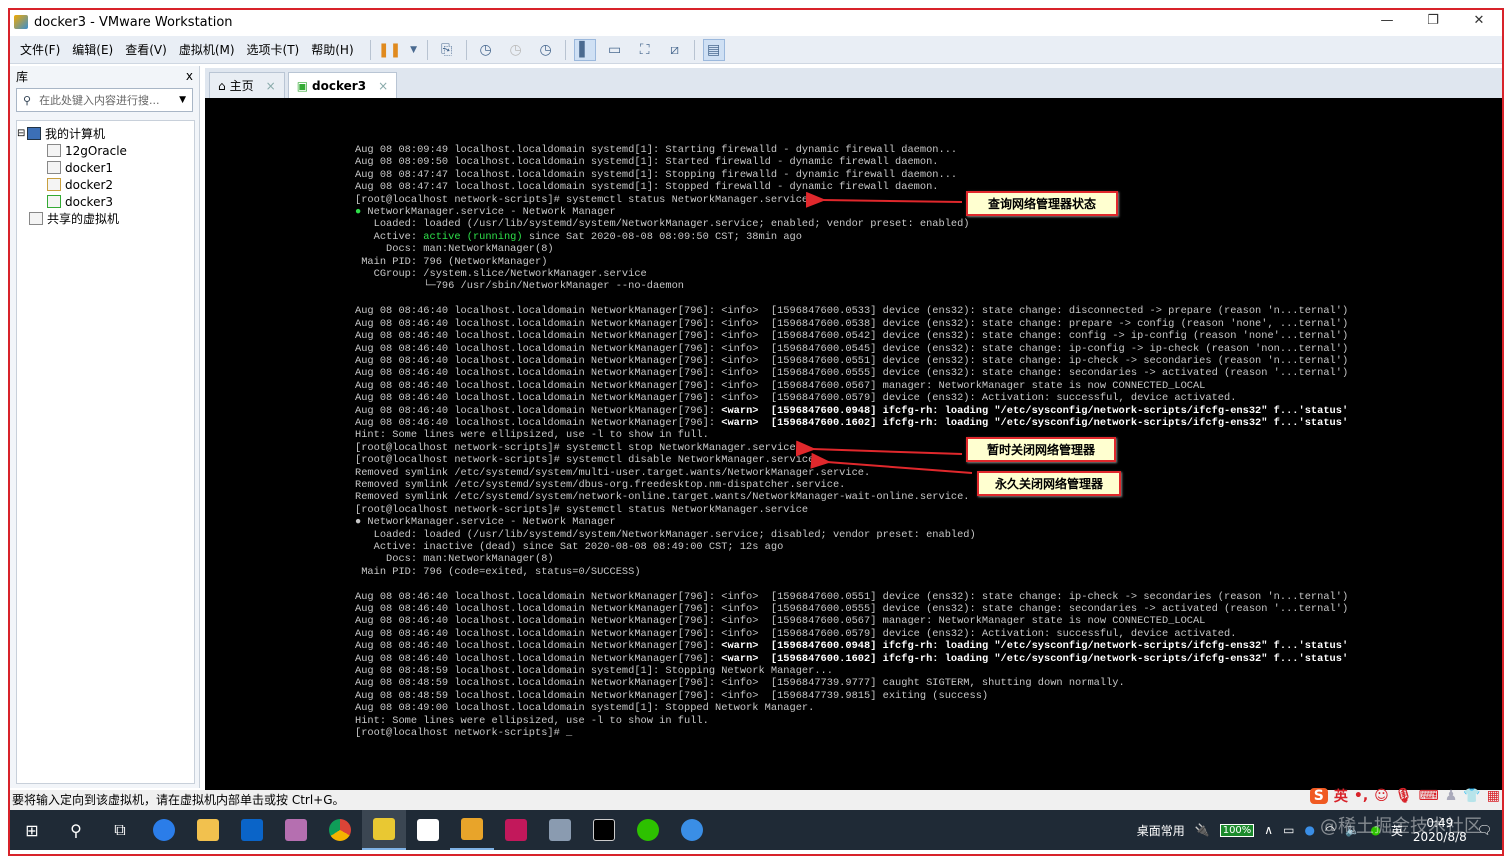 The image size is (1512, 860). Describe the element at coordinates (1401, 826) in the screenshot. I see `watermark: @稀土掘金技术社区` at that location.